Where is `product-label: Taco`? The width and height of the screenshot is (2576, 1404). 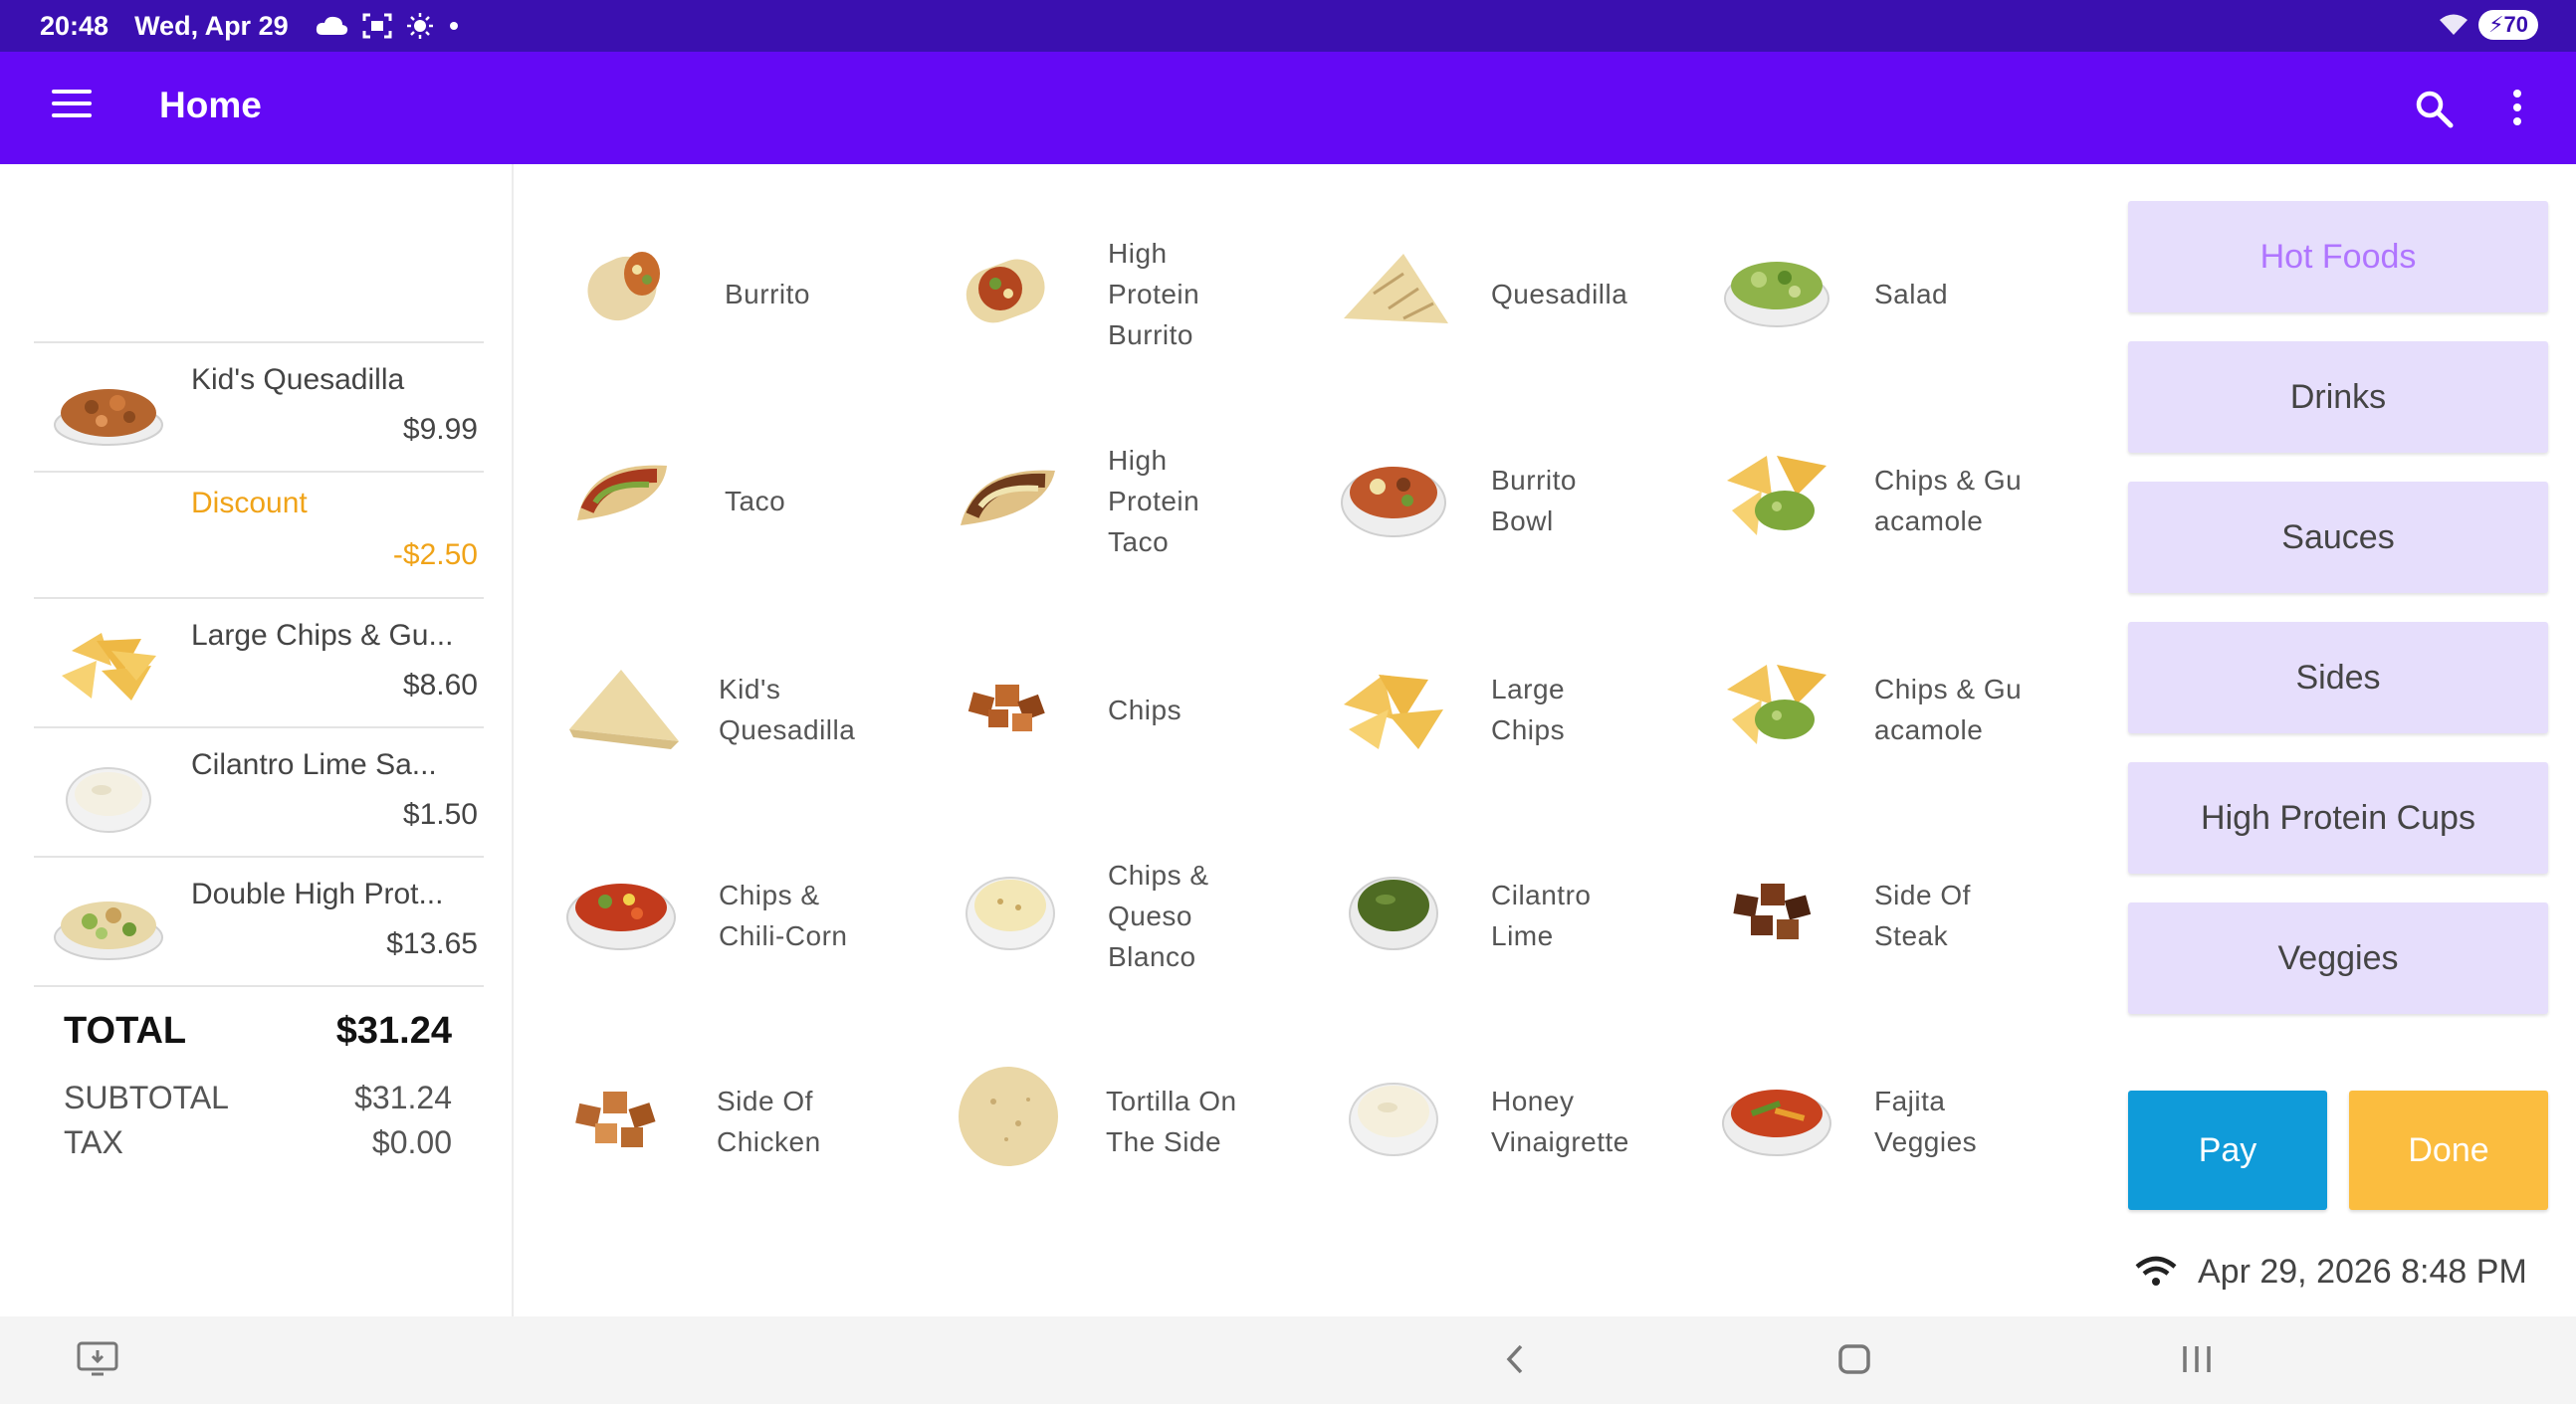
product-label: Taco is located at coordinates (755, 500).